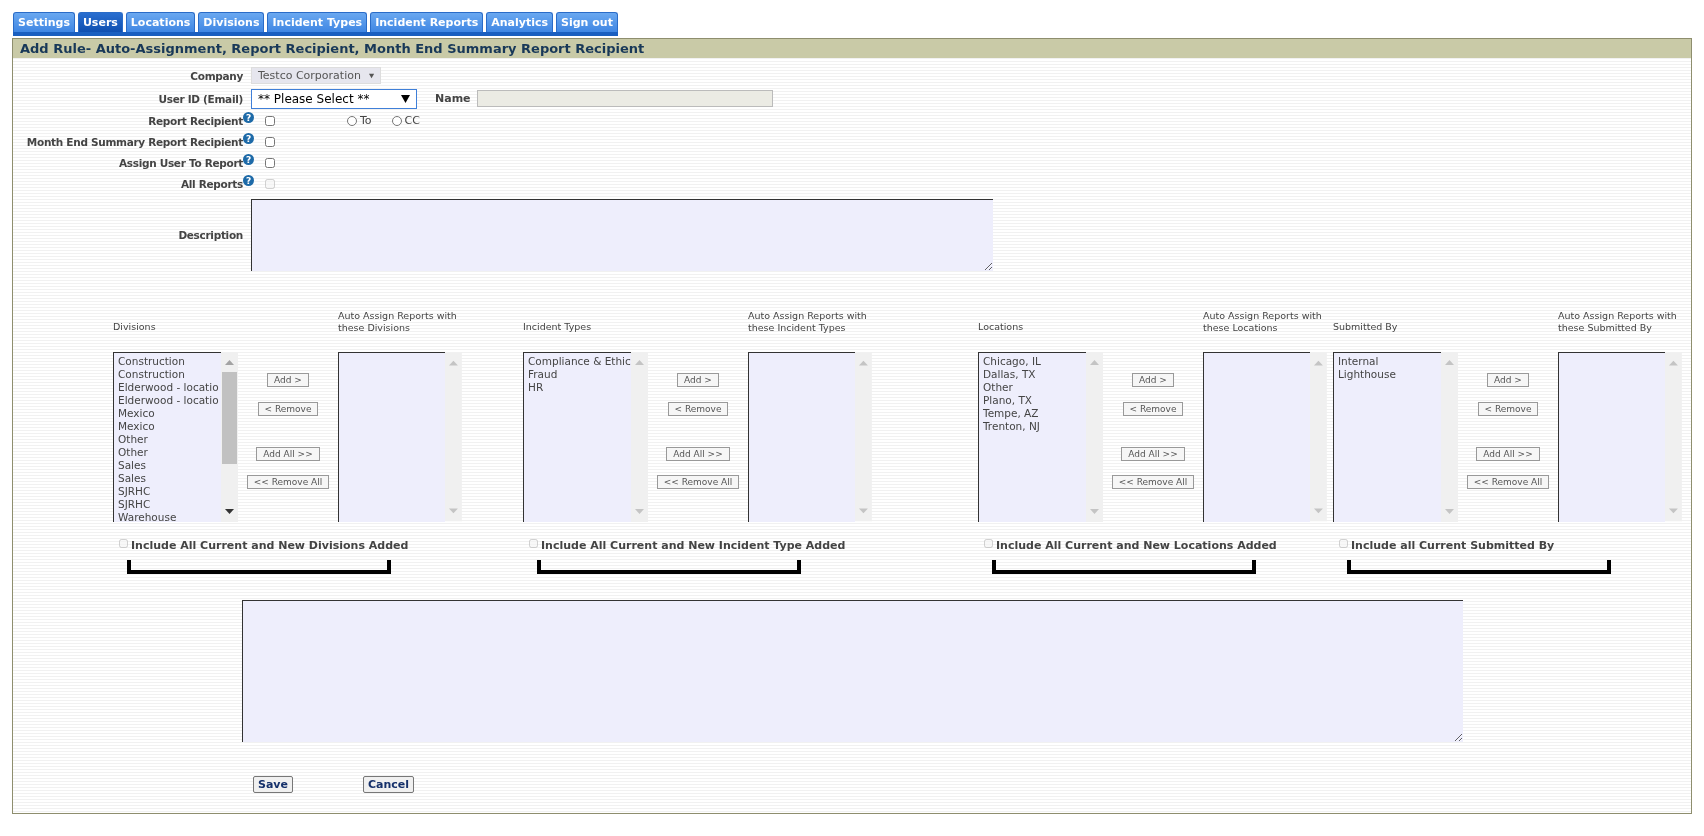  I want to click on radio-label: To, so click(366, 120).